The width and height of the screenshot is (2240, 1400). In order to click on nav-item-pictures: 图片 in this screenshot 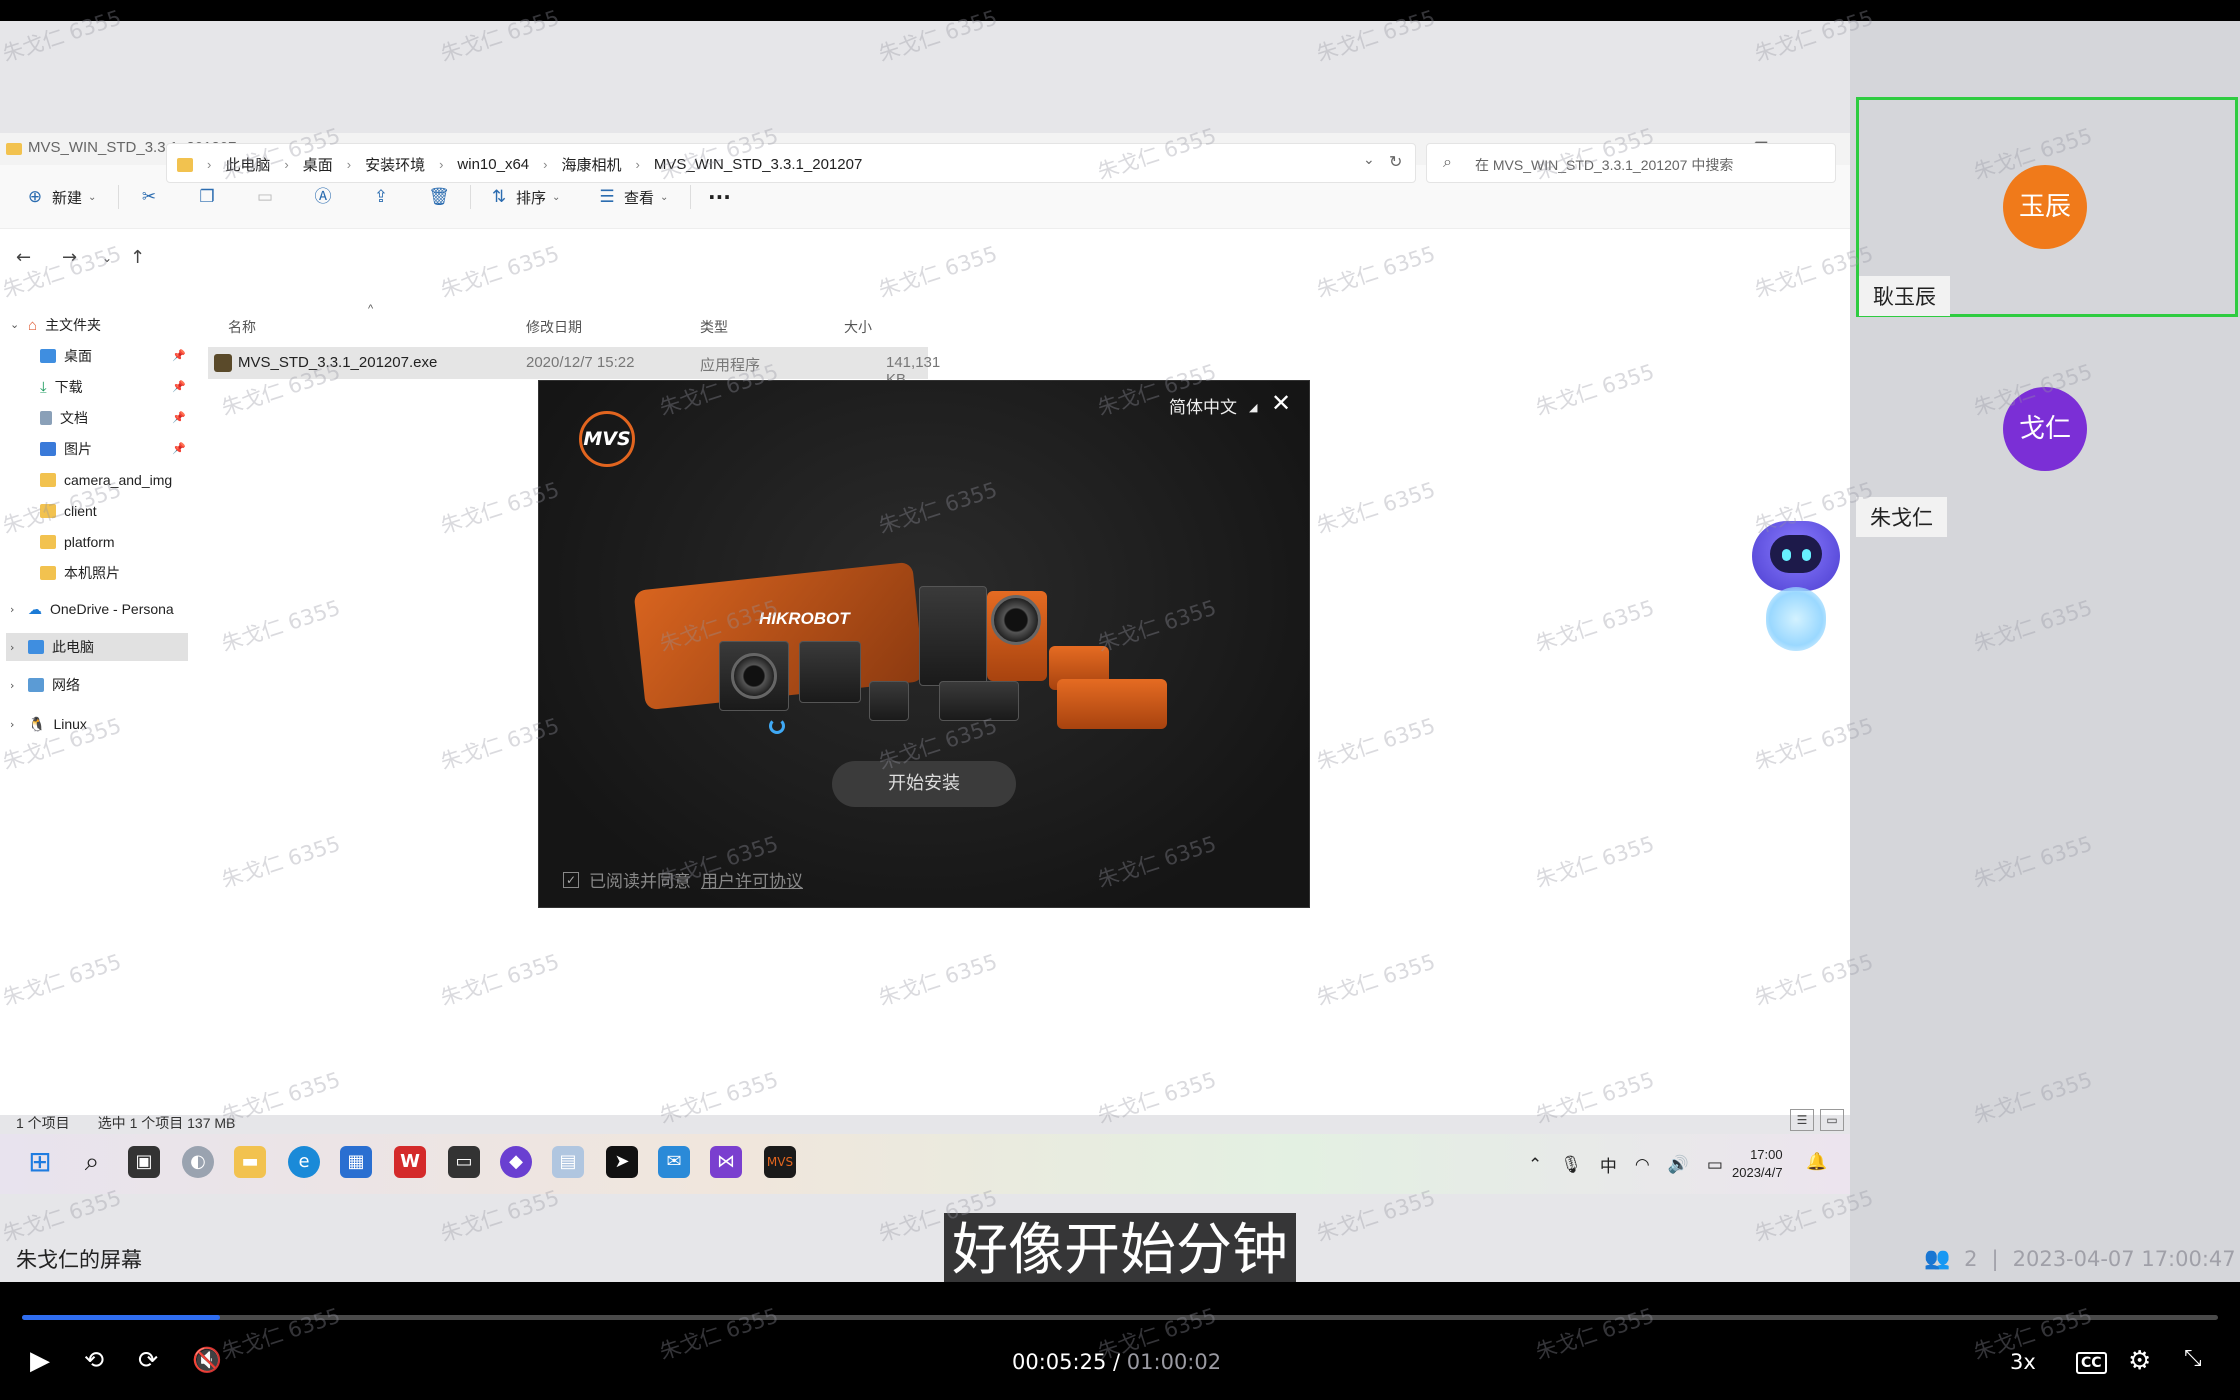, I will do `click(66, 449)`.